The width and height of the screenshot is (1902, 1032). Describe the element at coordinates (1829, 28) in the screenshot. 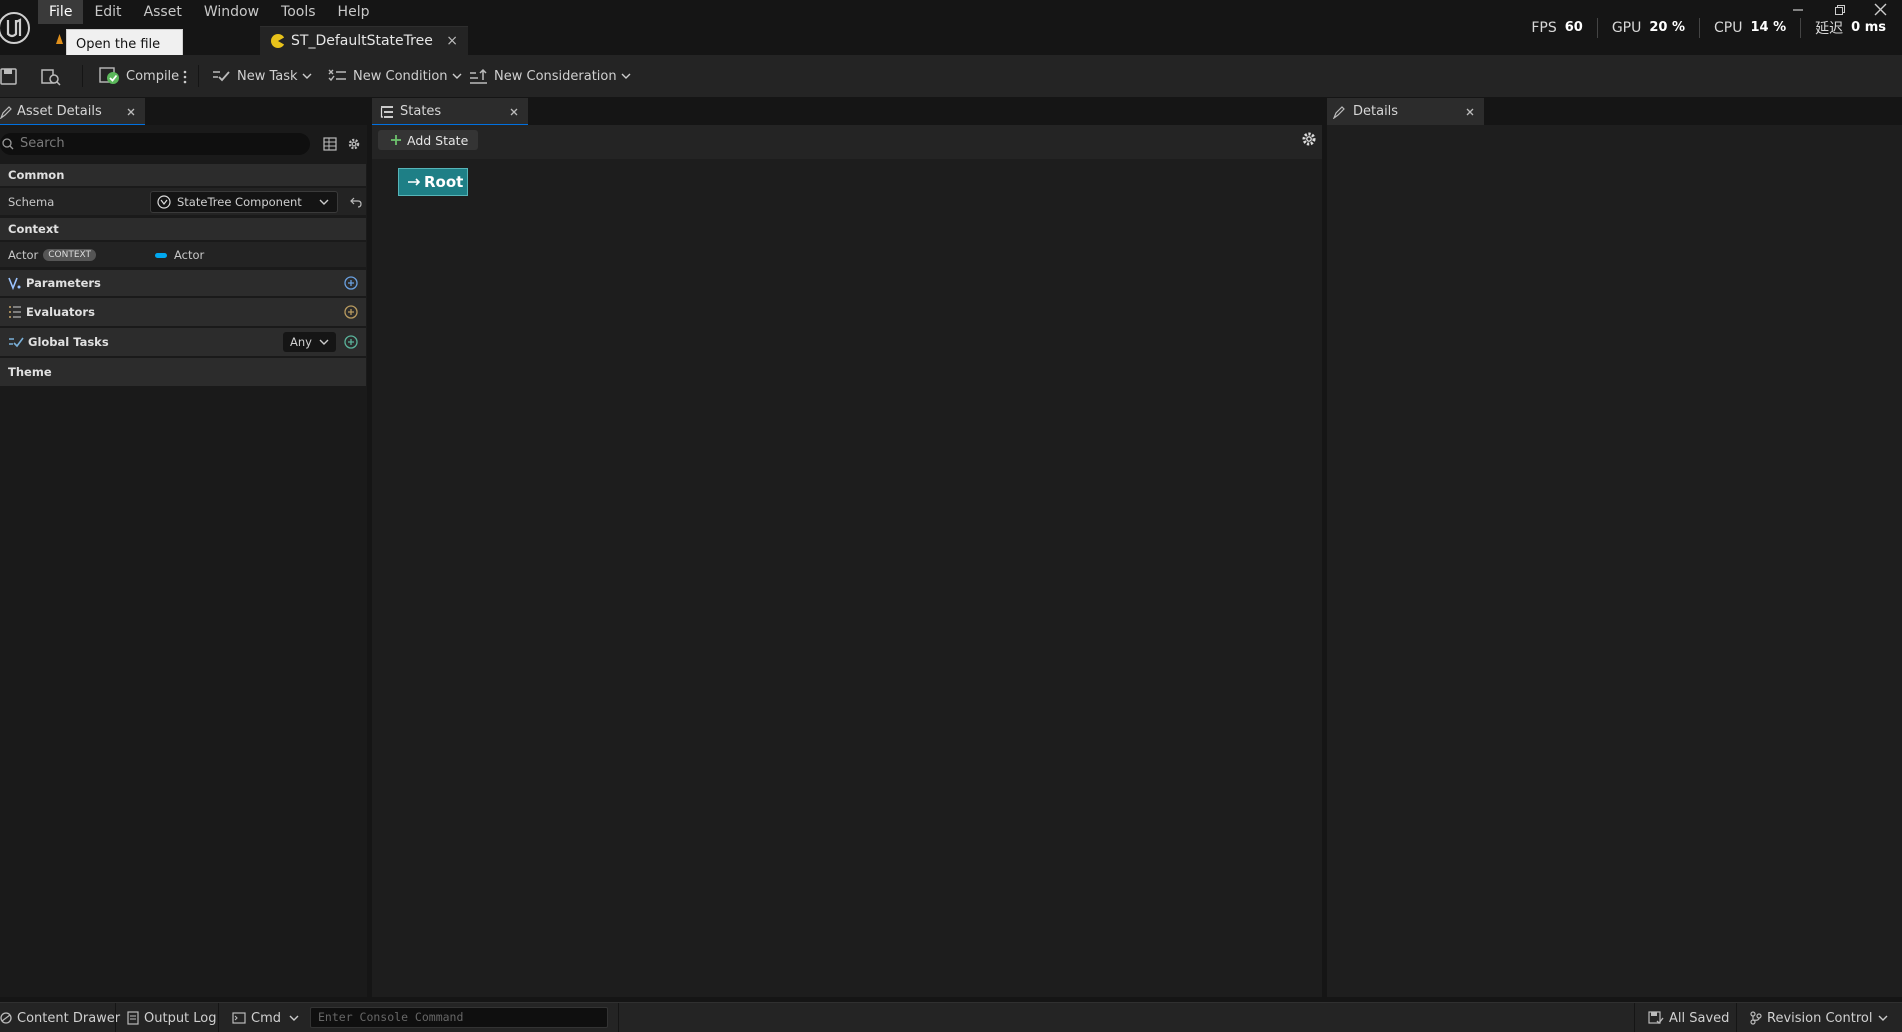

I see `latency-label: 延迟` at that location.